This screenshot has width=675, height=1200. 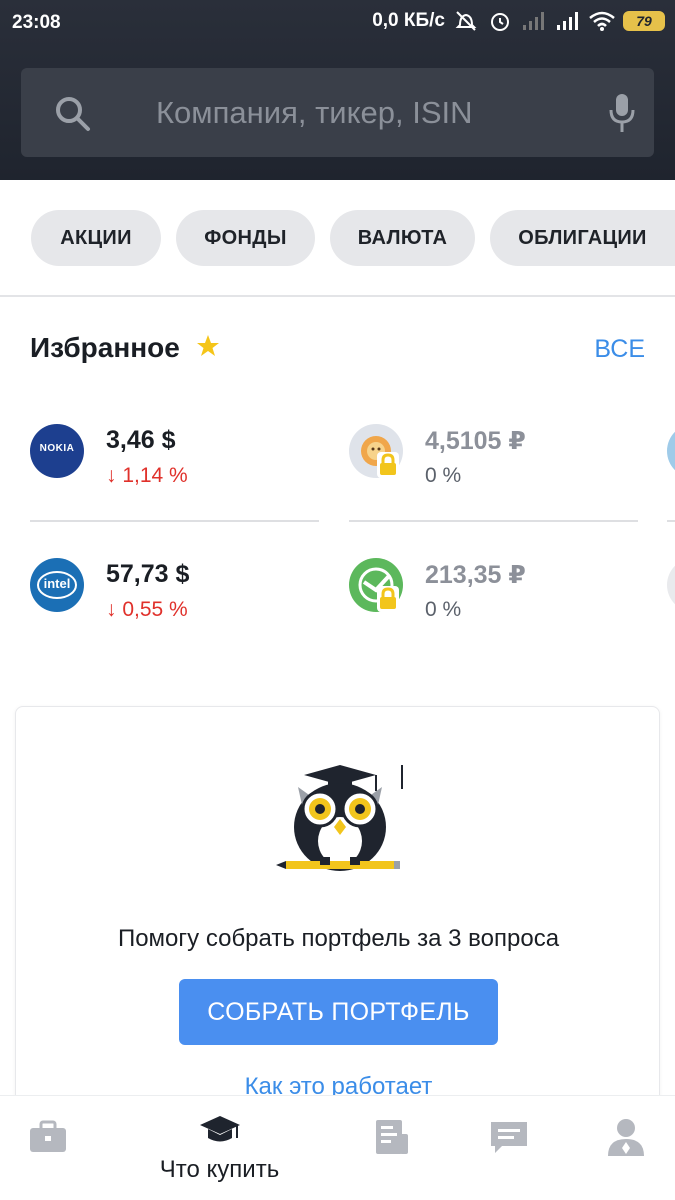 What do you see at coordinates (475, 575) in the screenshot?
I see `asset-price: 213,35 ₽` at bounding box center [475, 575].